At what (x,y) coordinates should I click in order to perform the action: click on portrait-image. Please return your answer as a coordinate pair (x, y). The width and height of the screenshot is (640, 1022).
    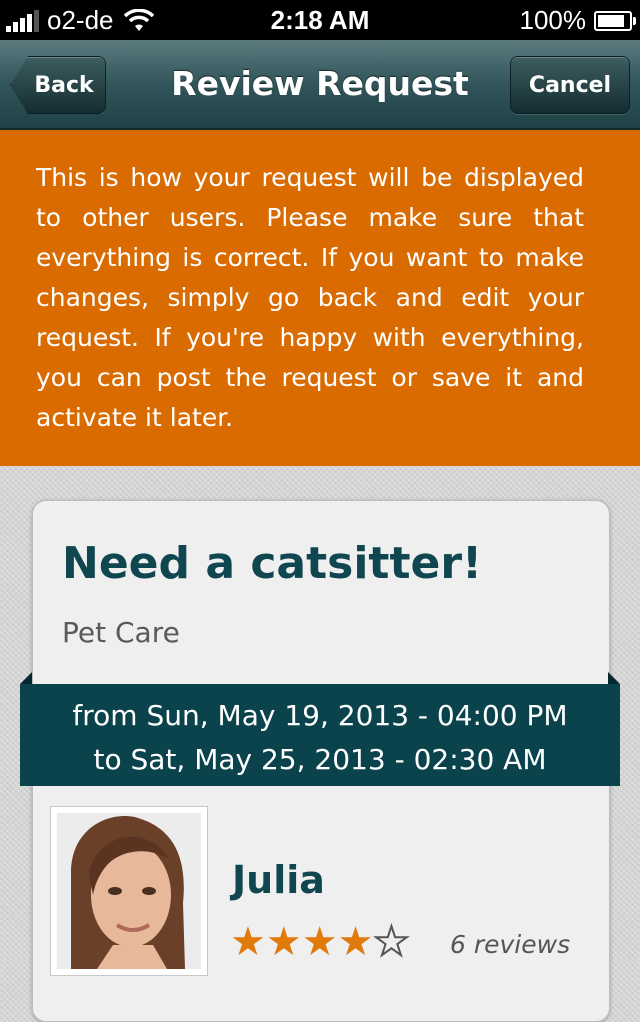
    Looking at the image, I should click on (129, 891).